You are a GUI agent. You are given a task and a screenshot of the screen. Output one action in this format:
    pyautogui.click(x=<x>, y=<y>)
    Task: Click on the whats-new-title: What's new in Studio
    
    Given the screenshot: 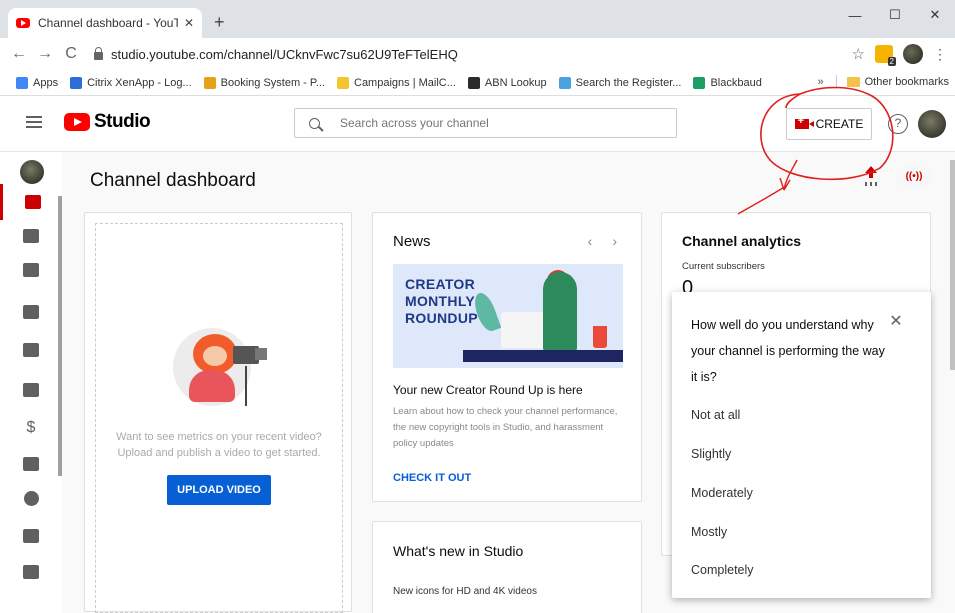 What is the action you would take?
    pyautogui.click(x=458, y=551)
    